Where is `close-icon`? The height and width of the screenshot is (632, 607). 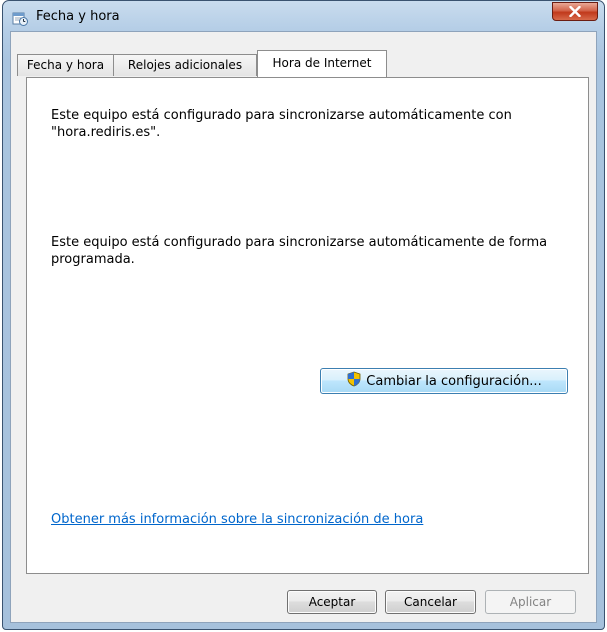
close-icon is located at coordinates (575, 11).